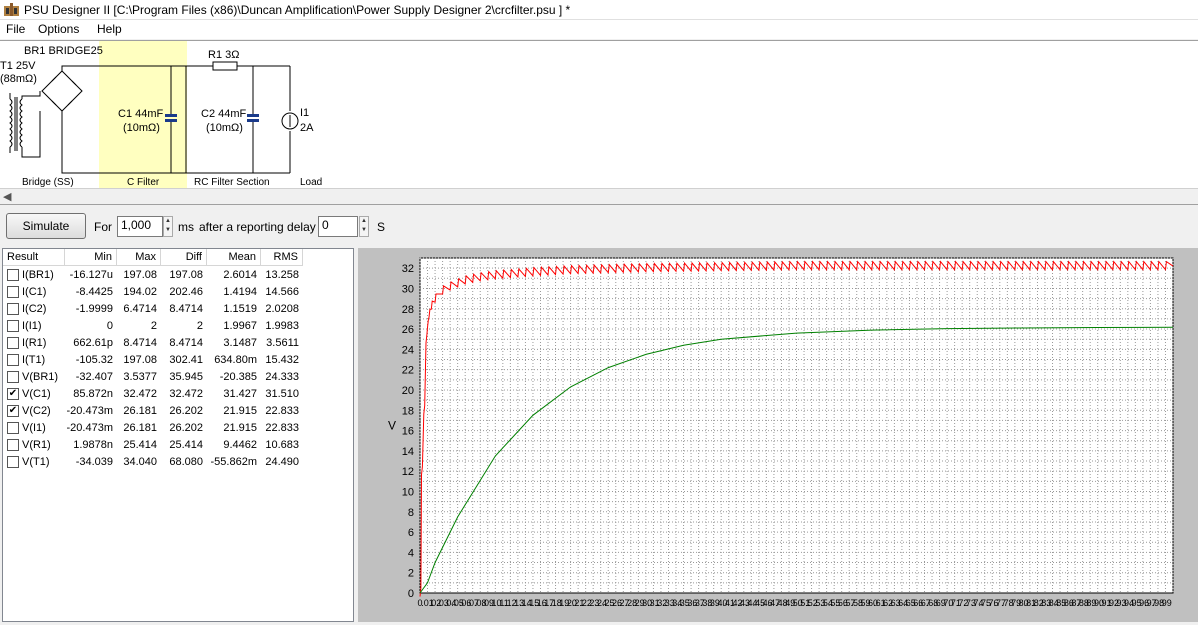 The height and width of the screenshot is (625, 1198). Describe the element at coordinates (411, 574) in the screenshot. I see `y-tick-label: 2` at that location.